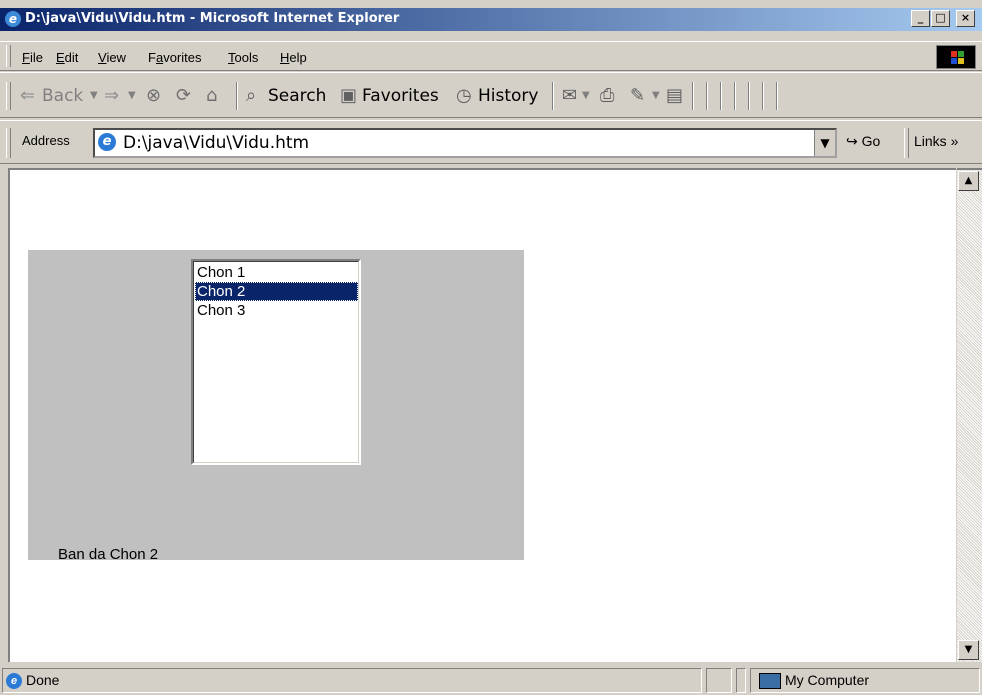 This screenshot has width=982, height=695. Describe the element at coordinates (112, 57) in the screenshot. I see `menu-view: View` at that location.